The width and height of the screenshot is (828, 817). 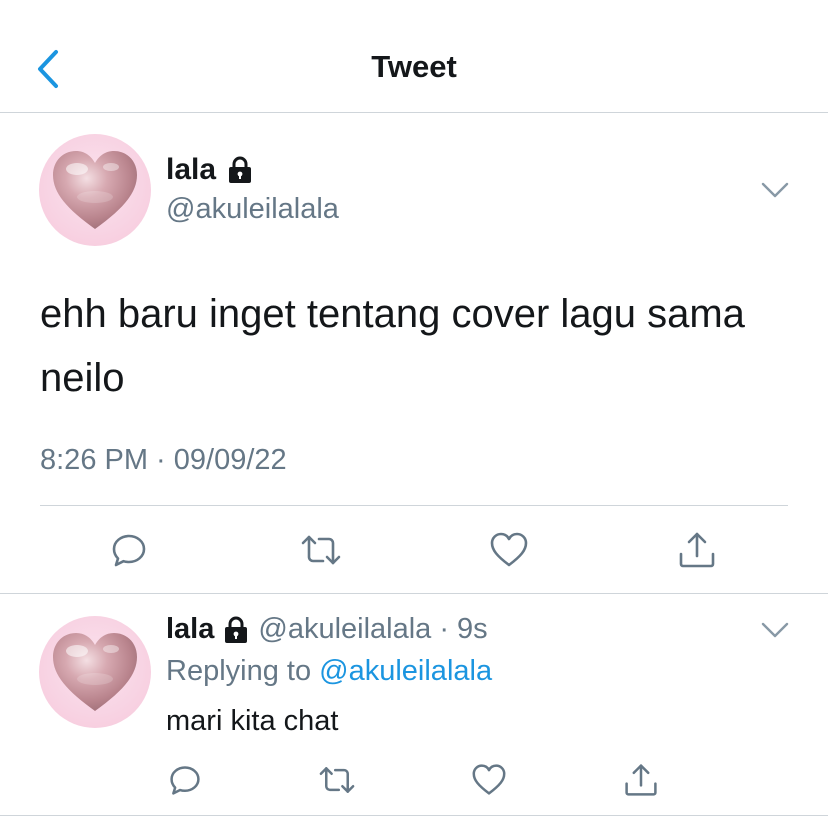 I want to click on replying-to-label: Replying to, so click(x=239, y=671).